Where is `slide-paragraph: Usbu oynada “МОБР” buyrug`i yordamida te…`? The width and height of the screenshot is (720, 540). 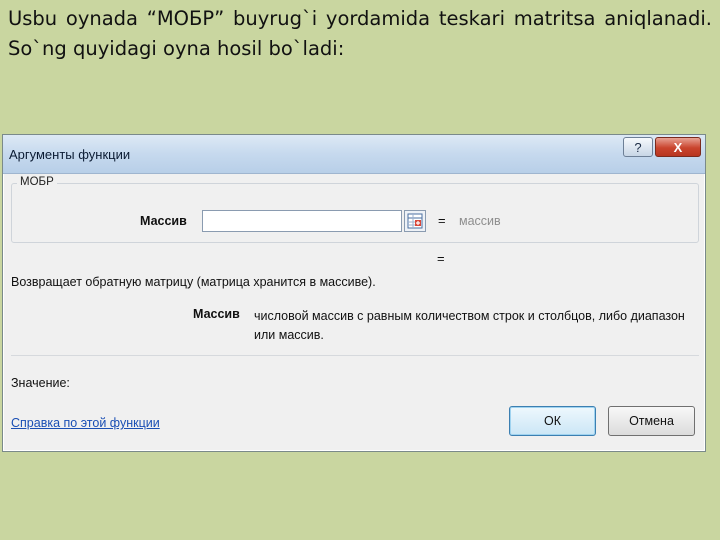
slide-paragraph: Usbu oynada “МОБР” buyrug`i yordamida te… is located at coordinates (360, 33).